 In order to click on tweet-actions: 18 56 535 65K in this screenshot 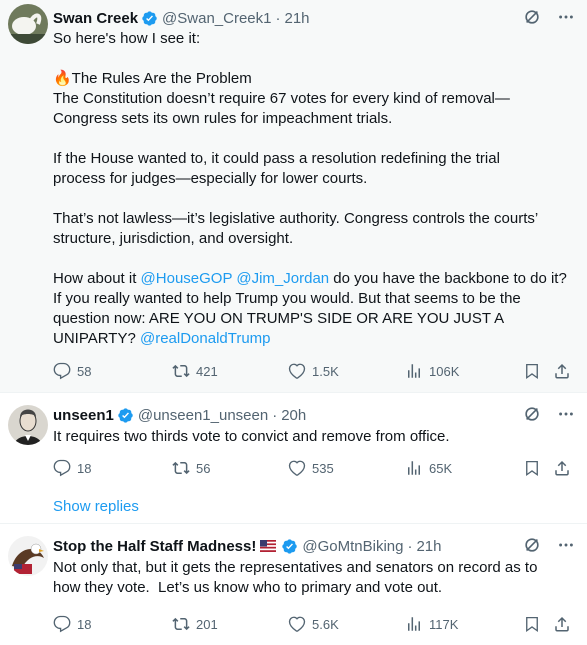, I will do `click(313, 468)`.